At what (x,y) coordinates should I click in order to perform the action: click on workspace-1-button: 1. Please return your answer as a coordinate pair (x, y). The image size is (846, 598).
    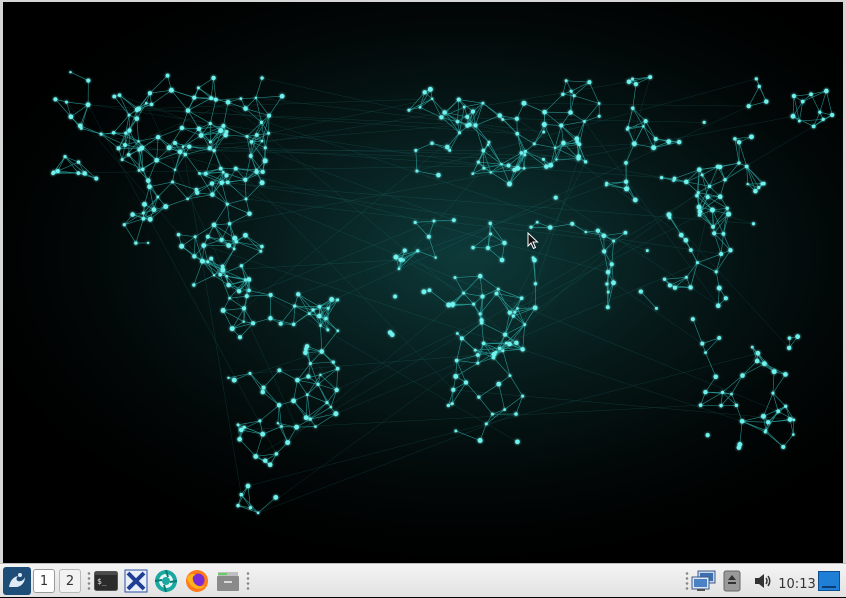
    Looking at the image, I should click on (44, 581).